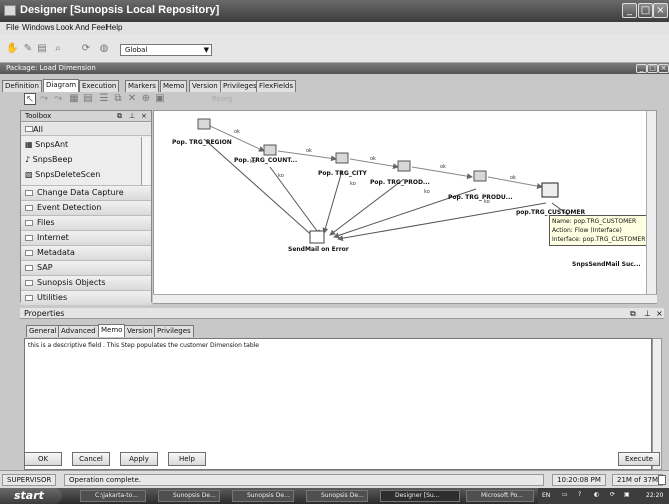 This screenshot has width=669, height=504. What do you see at coordinates (56, 252) in the screenshot?
I see `category-label: Metadata` at bounding box center [56, 252].